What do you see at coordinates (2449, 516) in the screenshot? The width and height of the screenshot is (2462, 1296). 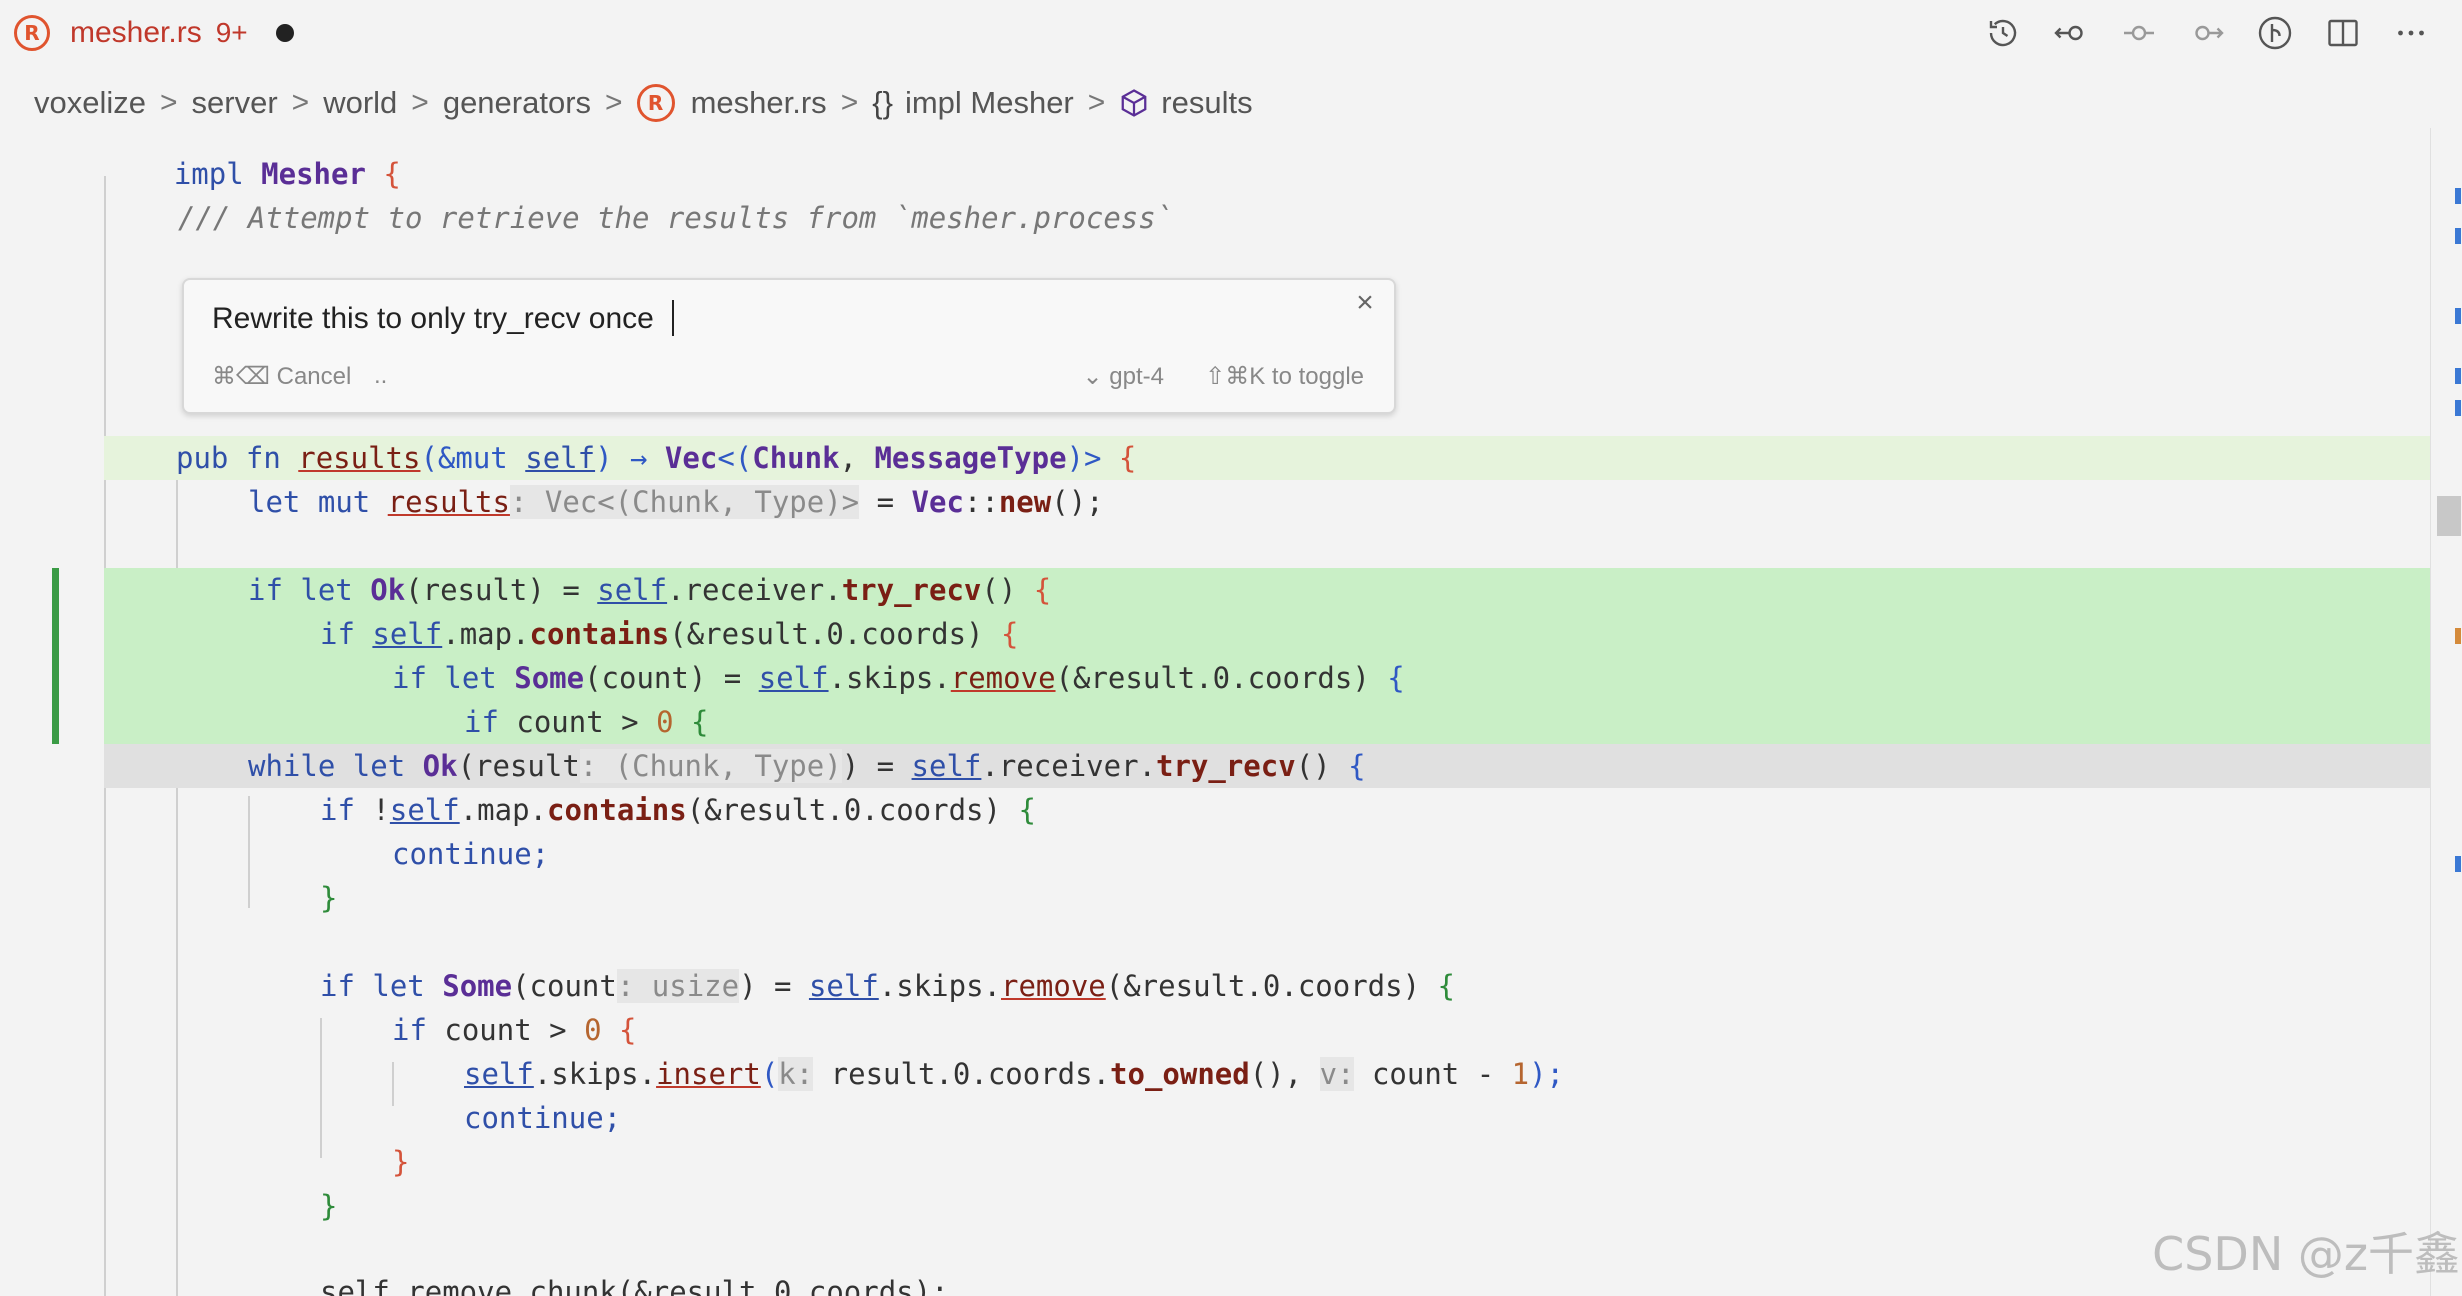 I see `scroll-thumb` at bounding box center [2449, 516].